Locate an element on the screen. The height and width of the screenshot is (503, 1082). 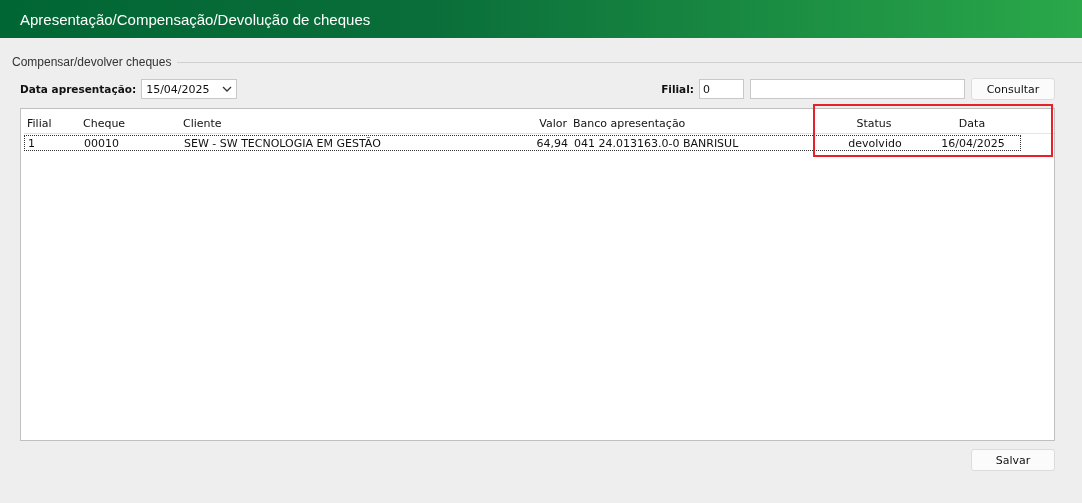
consultar-button: Consultar is located at coordinates (1013, 89).